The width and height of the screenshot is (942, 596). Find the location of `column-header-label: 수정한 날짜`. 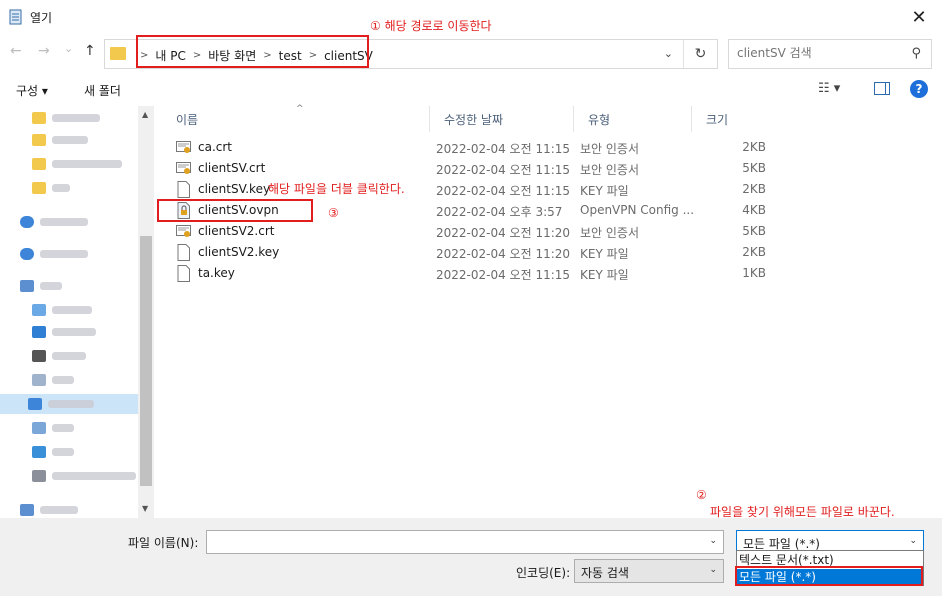

column-header-label: 수정한 날짜 is located at coordinates (474, 120).